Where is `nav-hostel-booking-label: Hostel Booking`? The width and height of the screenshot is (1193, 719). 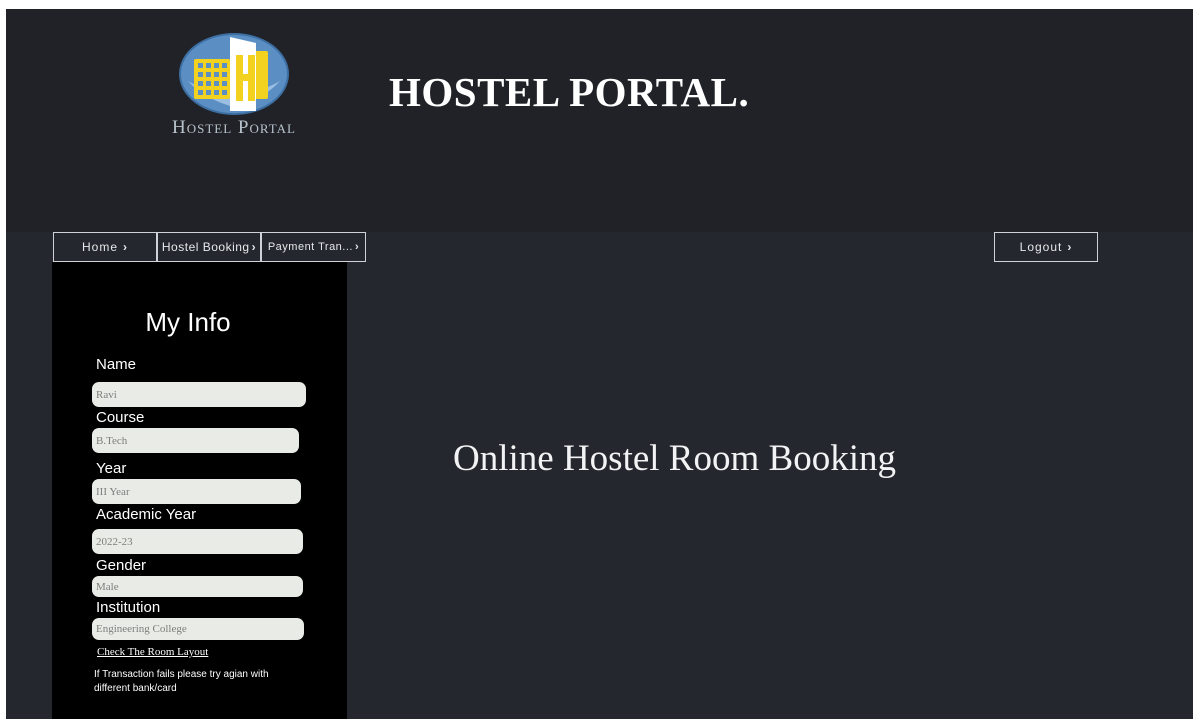 nav-hostel-booking-label: Hostel Booking is located at coordinates (205, 247).